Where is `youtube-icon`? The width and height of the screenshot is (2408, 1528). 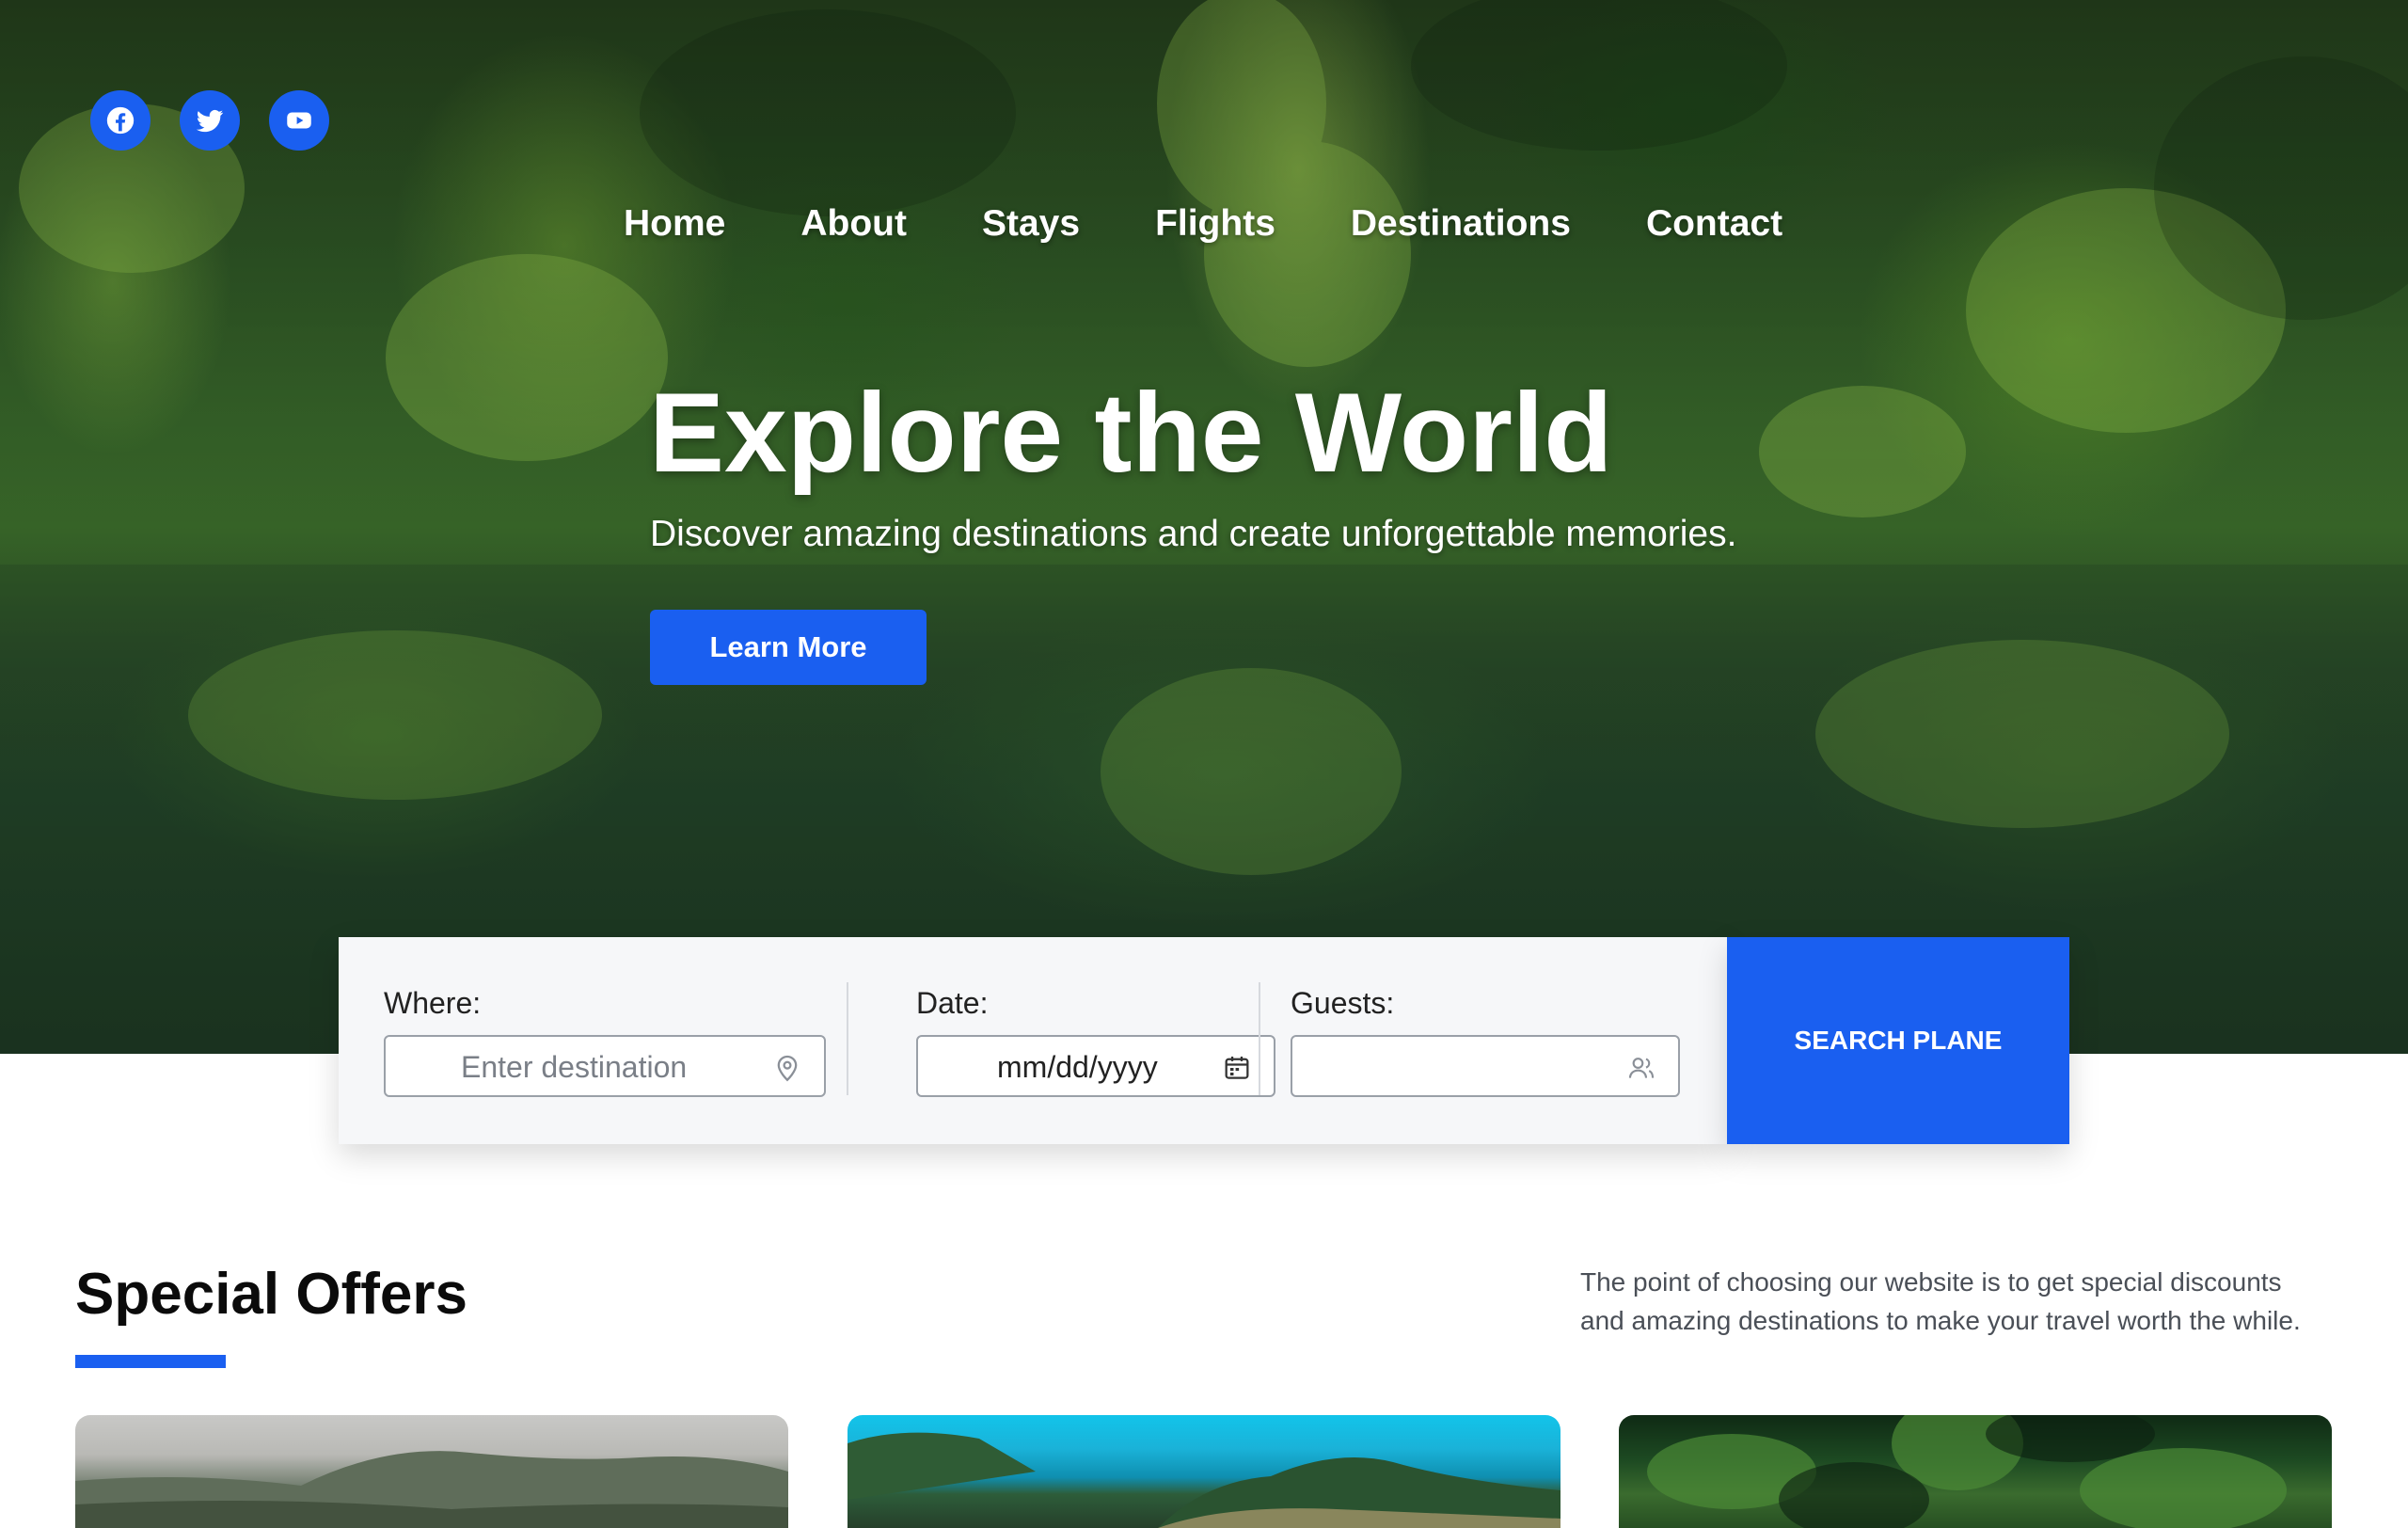
youtube-icon is located at coordinates (299, 121).